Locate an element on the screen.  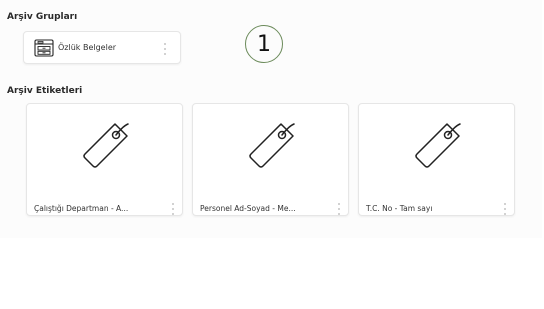
archive-tag-card: T.C. No - Tam sayı is located at coordinates (436, 159).